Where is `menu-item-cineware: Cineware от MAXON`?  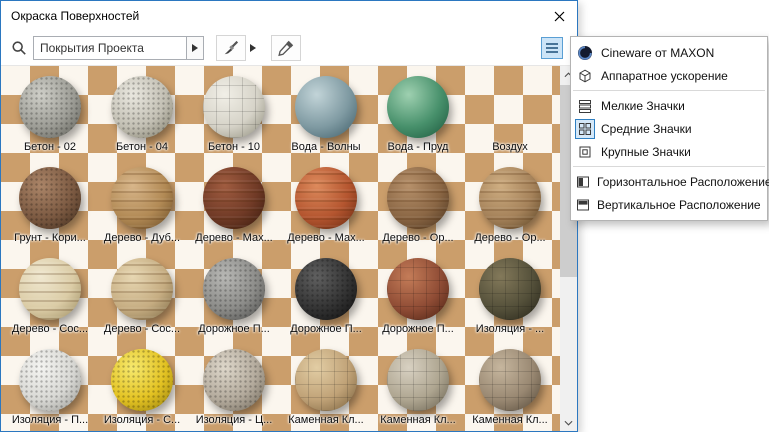
menu-item-cineware: Cineware от MAXON is located at coordinates (669, 52).